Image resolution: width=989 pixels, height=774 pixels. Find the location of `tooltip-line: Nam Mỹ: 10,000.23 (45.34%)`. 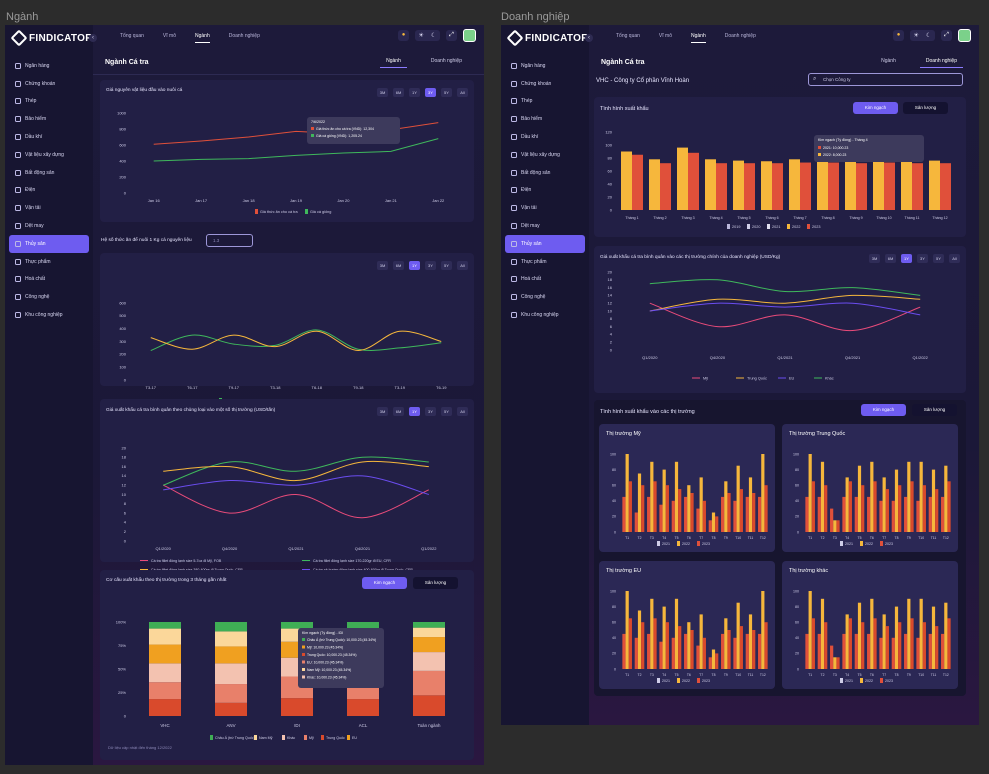

tooltip-line: Nam Mỹ: 10,000.23 (45.34%) is located at coordinates (329, 670).